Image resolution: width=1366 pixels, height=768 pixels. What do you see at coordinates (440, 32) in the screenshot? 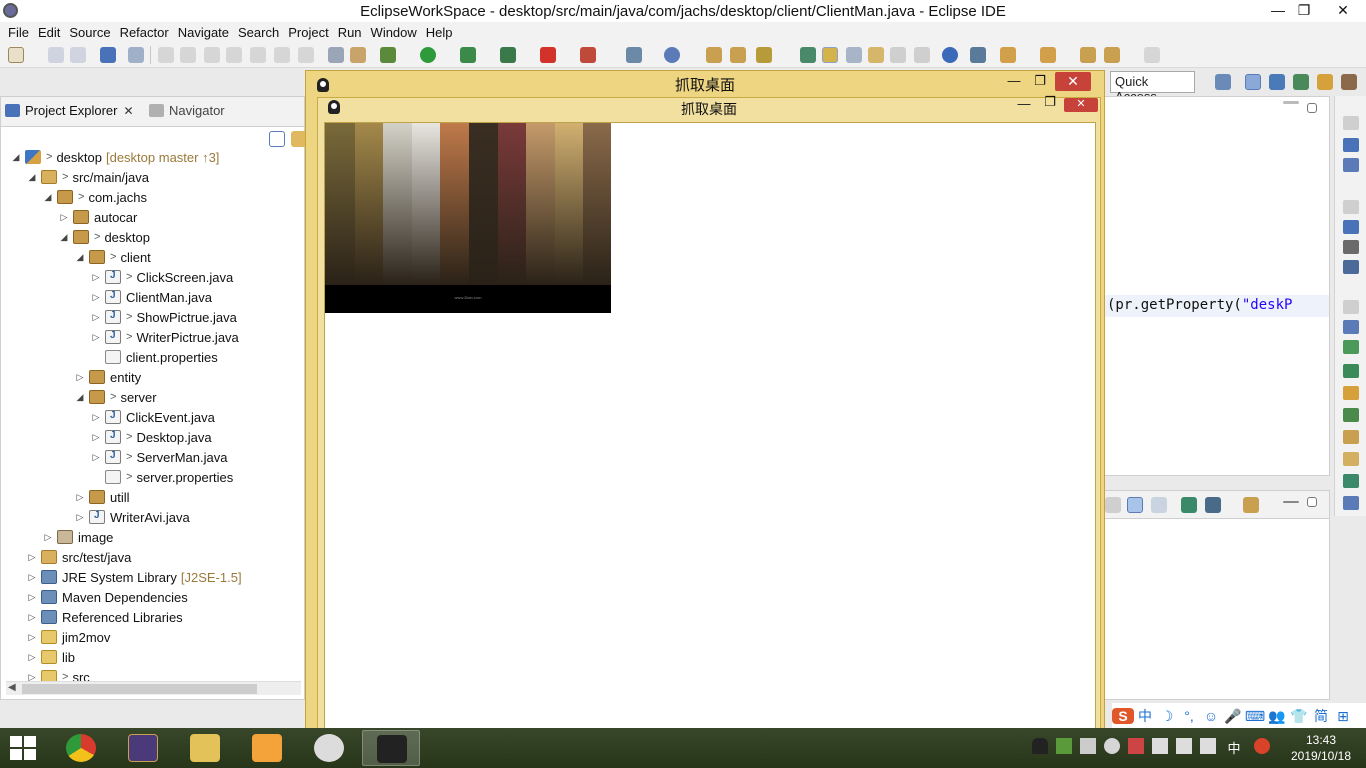
I see `menu-help: Help` at bounding box center [440, 32].